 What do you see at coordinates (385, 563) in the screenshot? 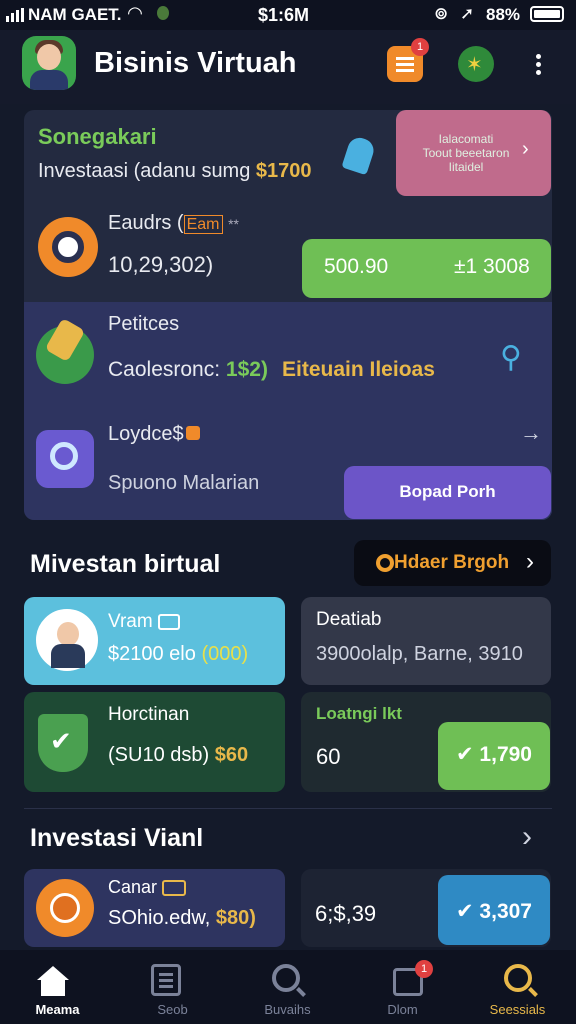
I see `coin-icon` at bounding box center [385, 563].